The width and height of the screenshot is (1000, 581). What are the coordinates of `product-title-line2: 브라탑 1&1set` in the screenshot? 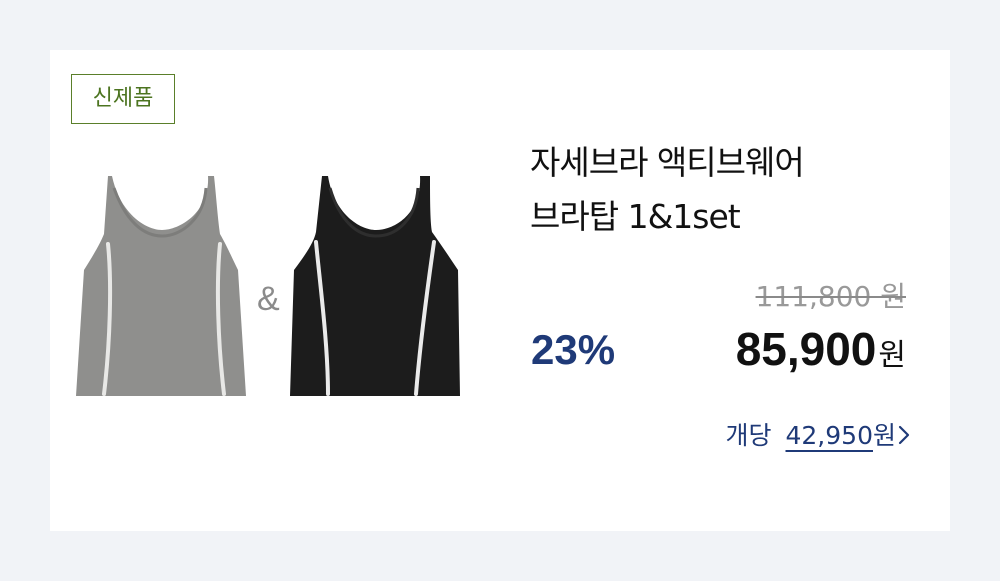 It's located at (635, 216).